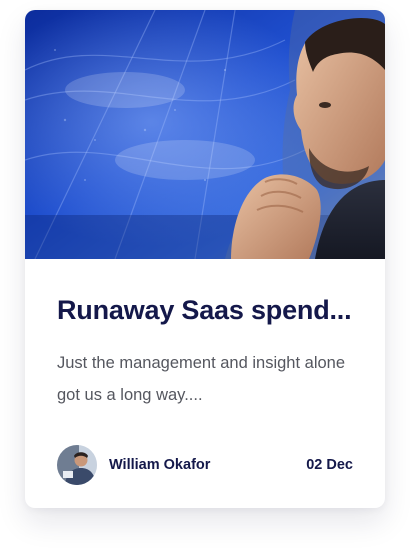 Image resolution: width=410 pixels, height=548 pixels. I want to click on author-avatar-photo-icon, so click(77, 465).